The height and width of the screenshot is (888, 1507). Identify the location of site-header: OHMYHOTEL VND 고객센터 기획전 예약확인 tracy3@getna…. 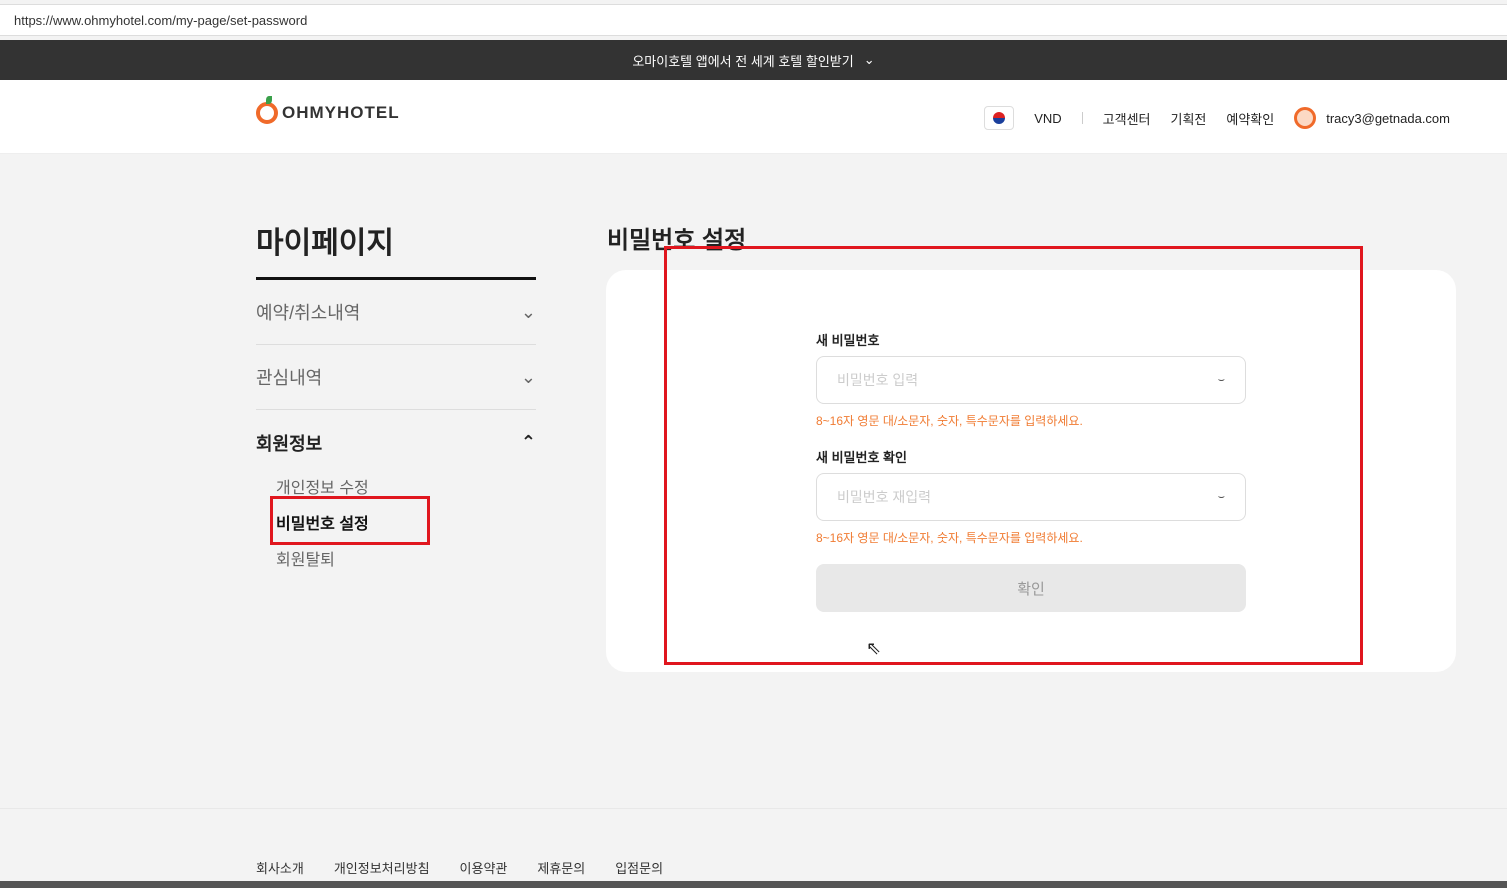
(753, 117).